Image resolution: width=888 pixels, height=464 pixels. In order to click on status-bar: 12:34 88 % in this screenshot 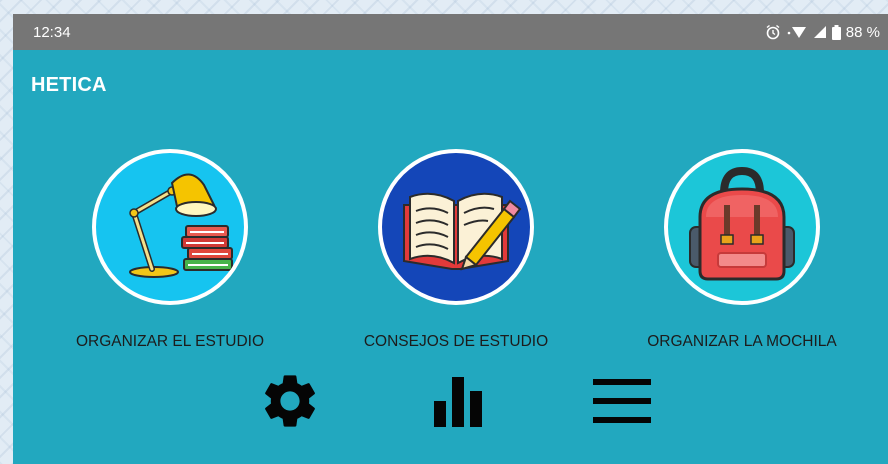, I will do `click(450, 32)`.